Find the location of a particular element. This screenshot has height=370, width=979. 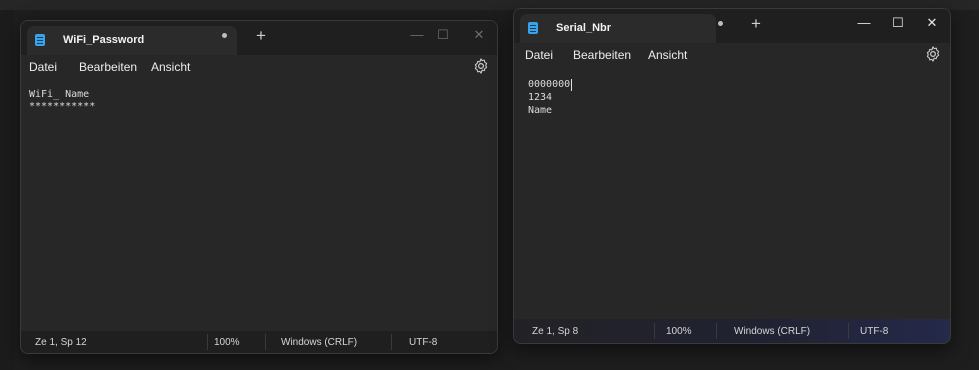

status-bar: Ze 1, Sp 12 100% Windows (CRLF) UTF-8 is located at coordinates (259, 342).